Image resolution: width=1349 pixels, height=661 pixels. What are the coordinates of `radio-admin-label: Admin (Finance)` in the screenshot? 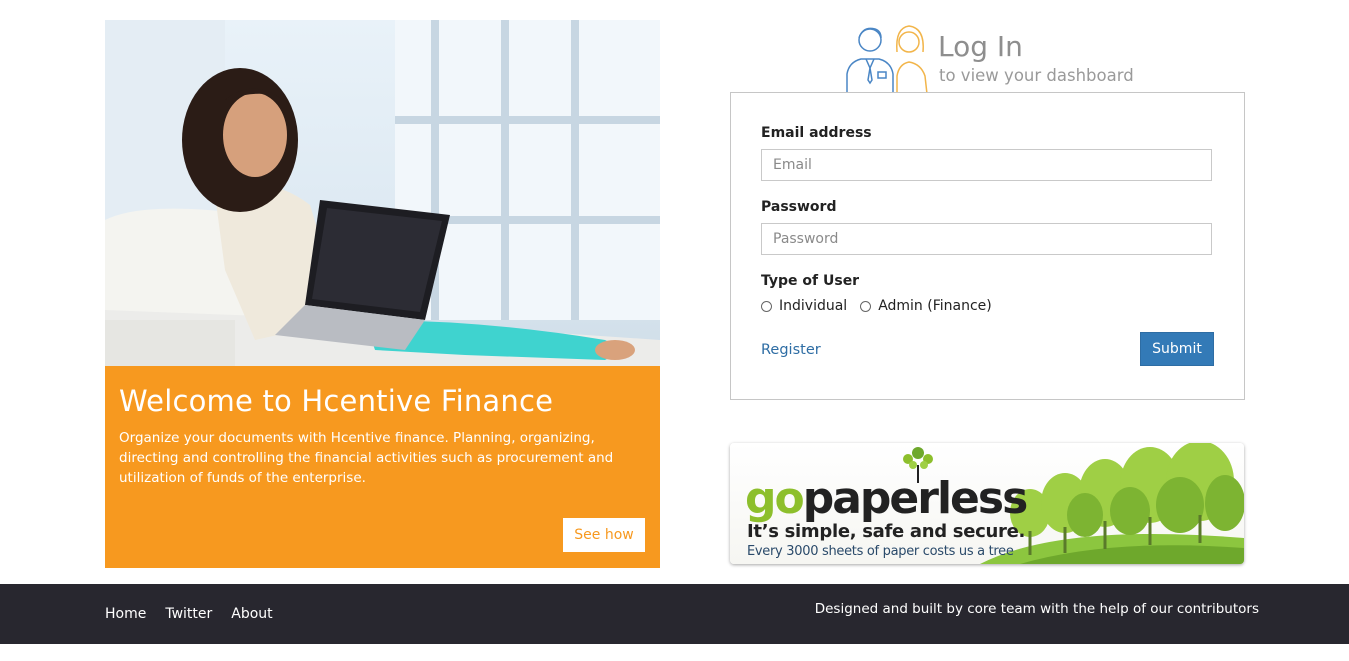 It's located at (935, 306).